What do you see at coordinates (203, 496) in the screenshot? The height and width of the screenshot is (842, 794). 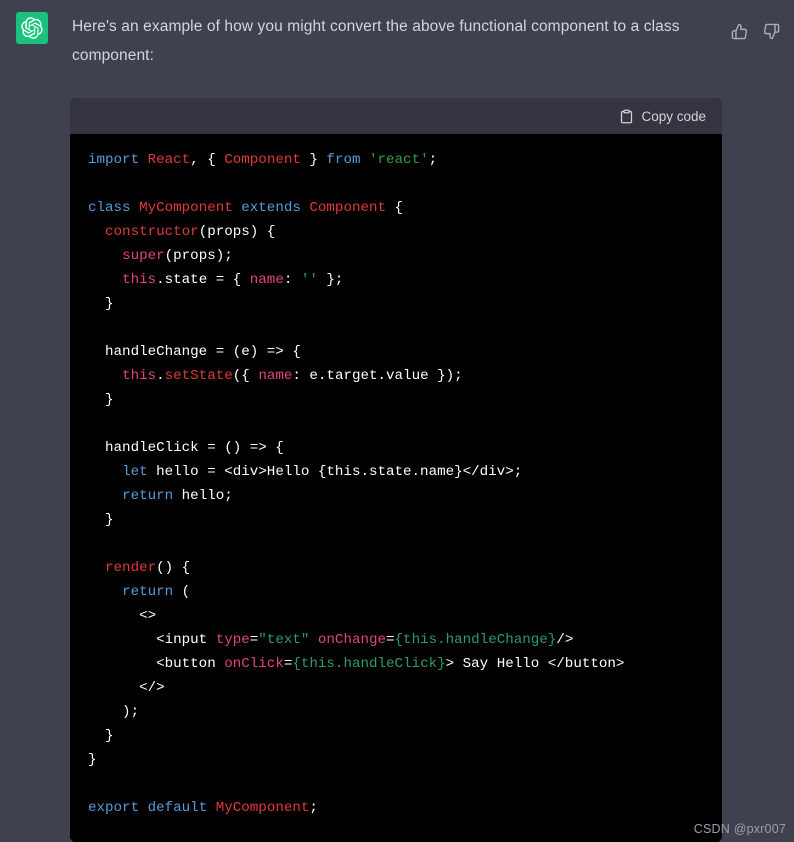 I see `code-token: hello;` at bounding box center [203, 496].